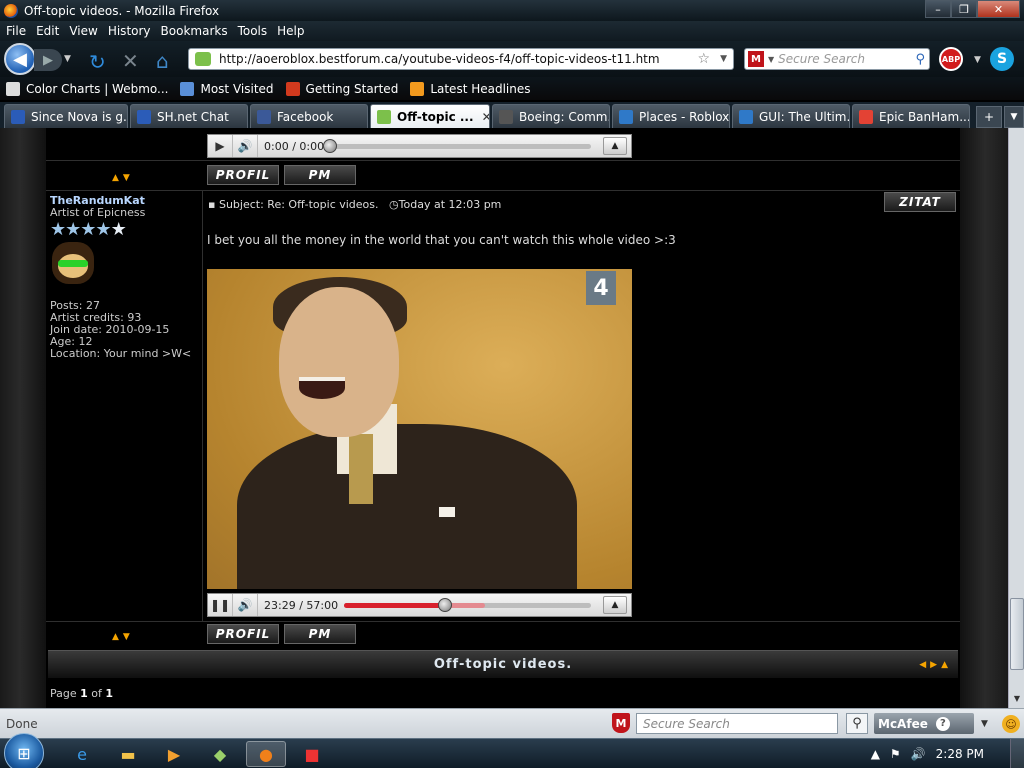 The image size is (1024, 768). What do you see at coordinates (935, 665) in the screenshot?
I see `topic-nav-arrows-icon: ◀▶▲` at bounding box center [935, 665].